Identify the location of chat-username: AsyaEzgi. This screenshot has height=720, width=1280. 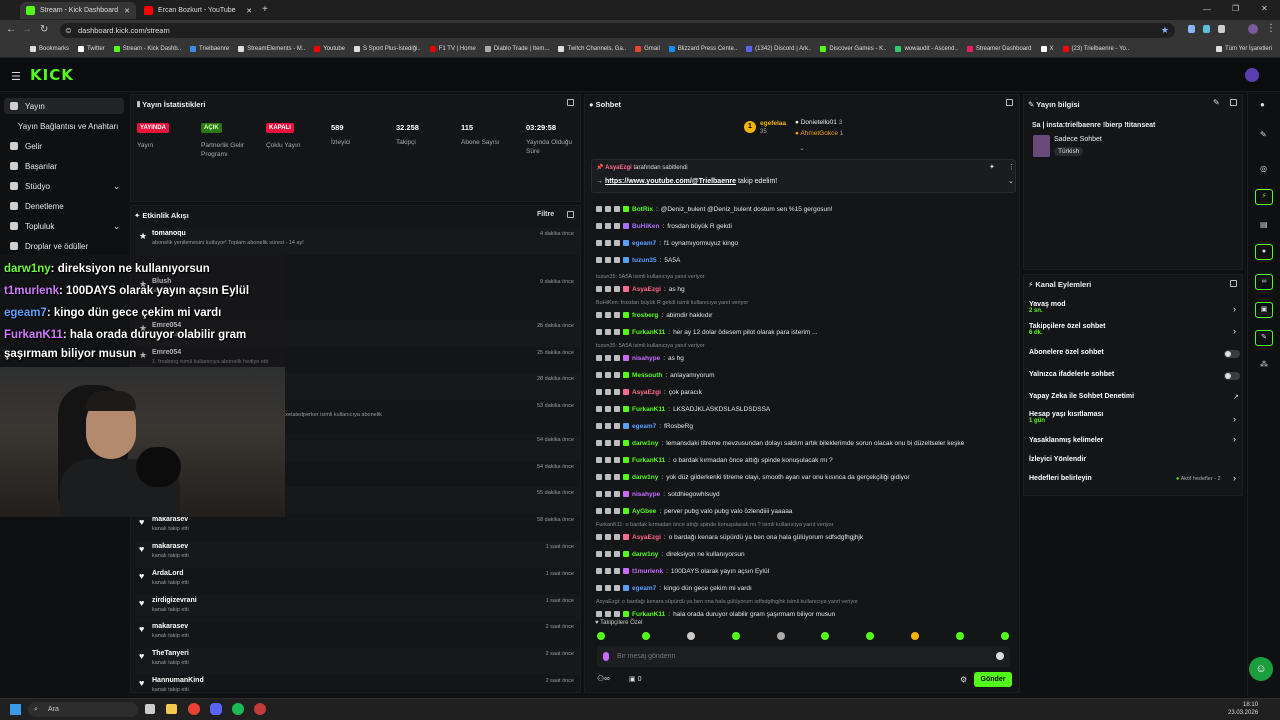
(646, 289).